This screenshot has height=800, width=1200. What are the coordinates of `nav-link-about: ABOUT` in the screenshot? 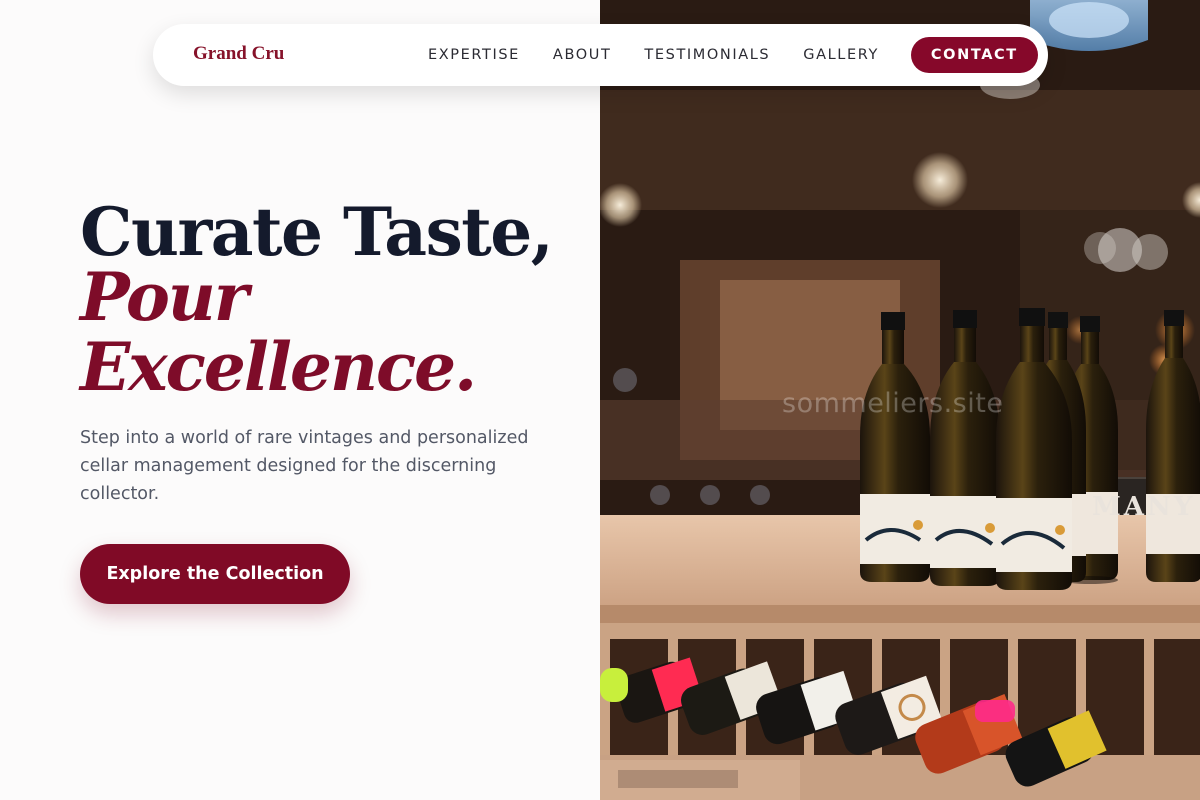 It's located at (582, 55).